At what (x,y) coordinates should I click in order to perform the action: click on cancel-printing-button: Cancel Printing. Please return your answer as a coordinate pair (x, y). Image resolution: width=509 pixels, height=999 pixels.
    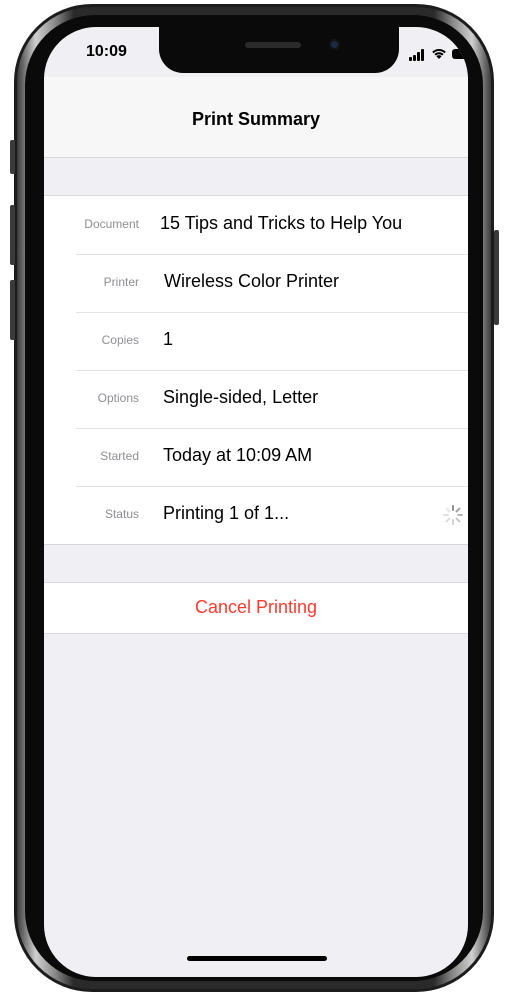
    Looking at the image, I should click on (256, 607).